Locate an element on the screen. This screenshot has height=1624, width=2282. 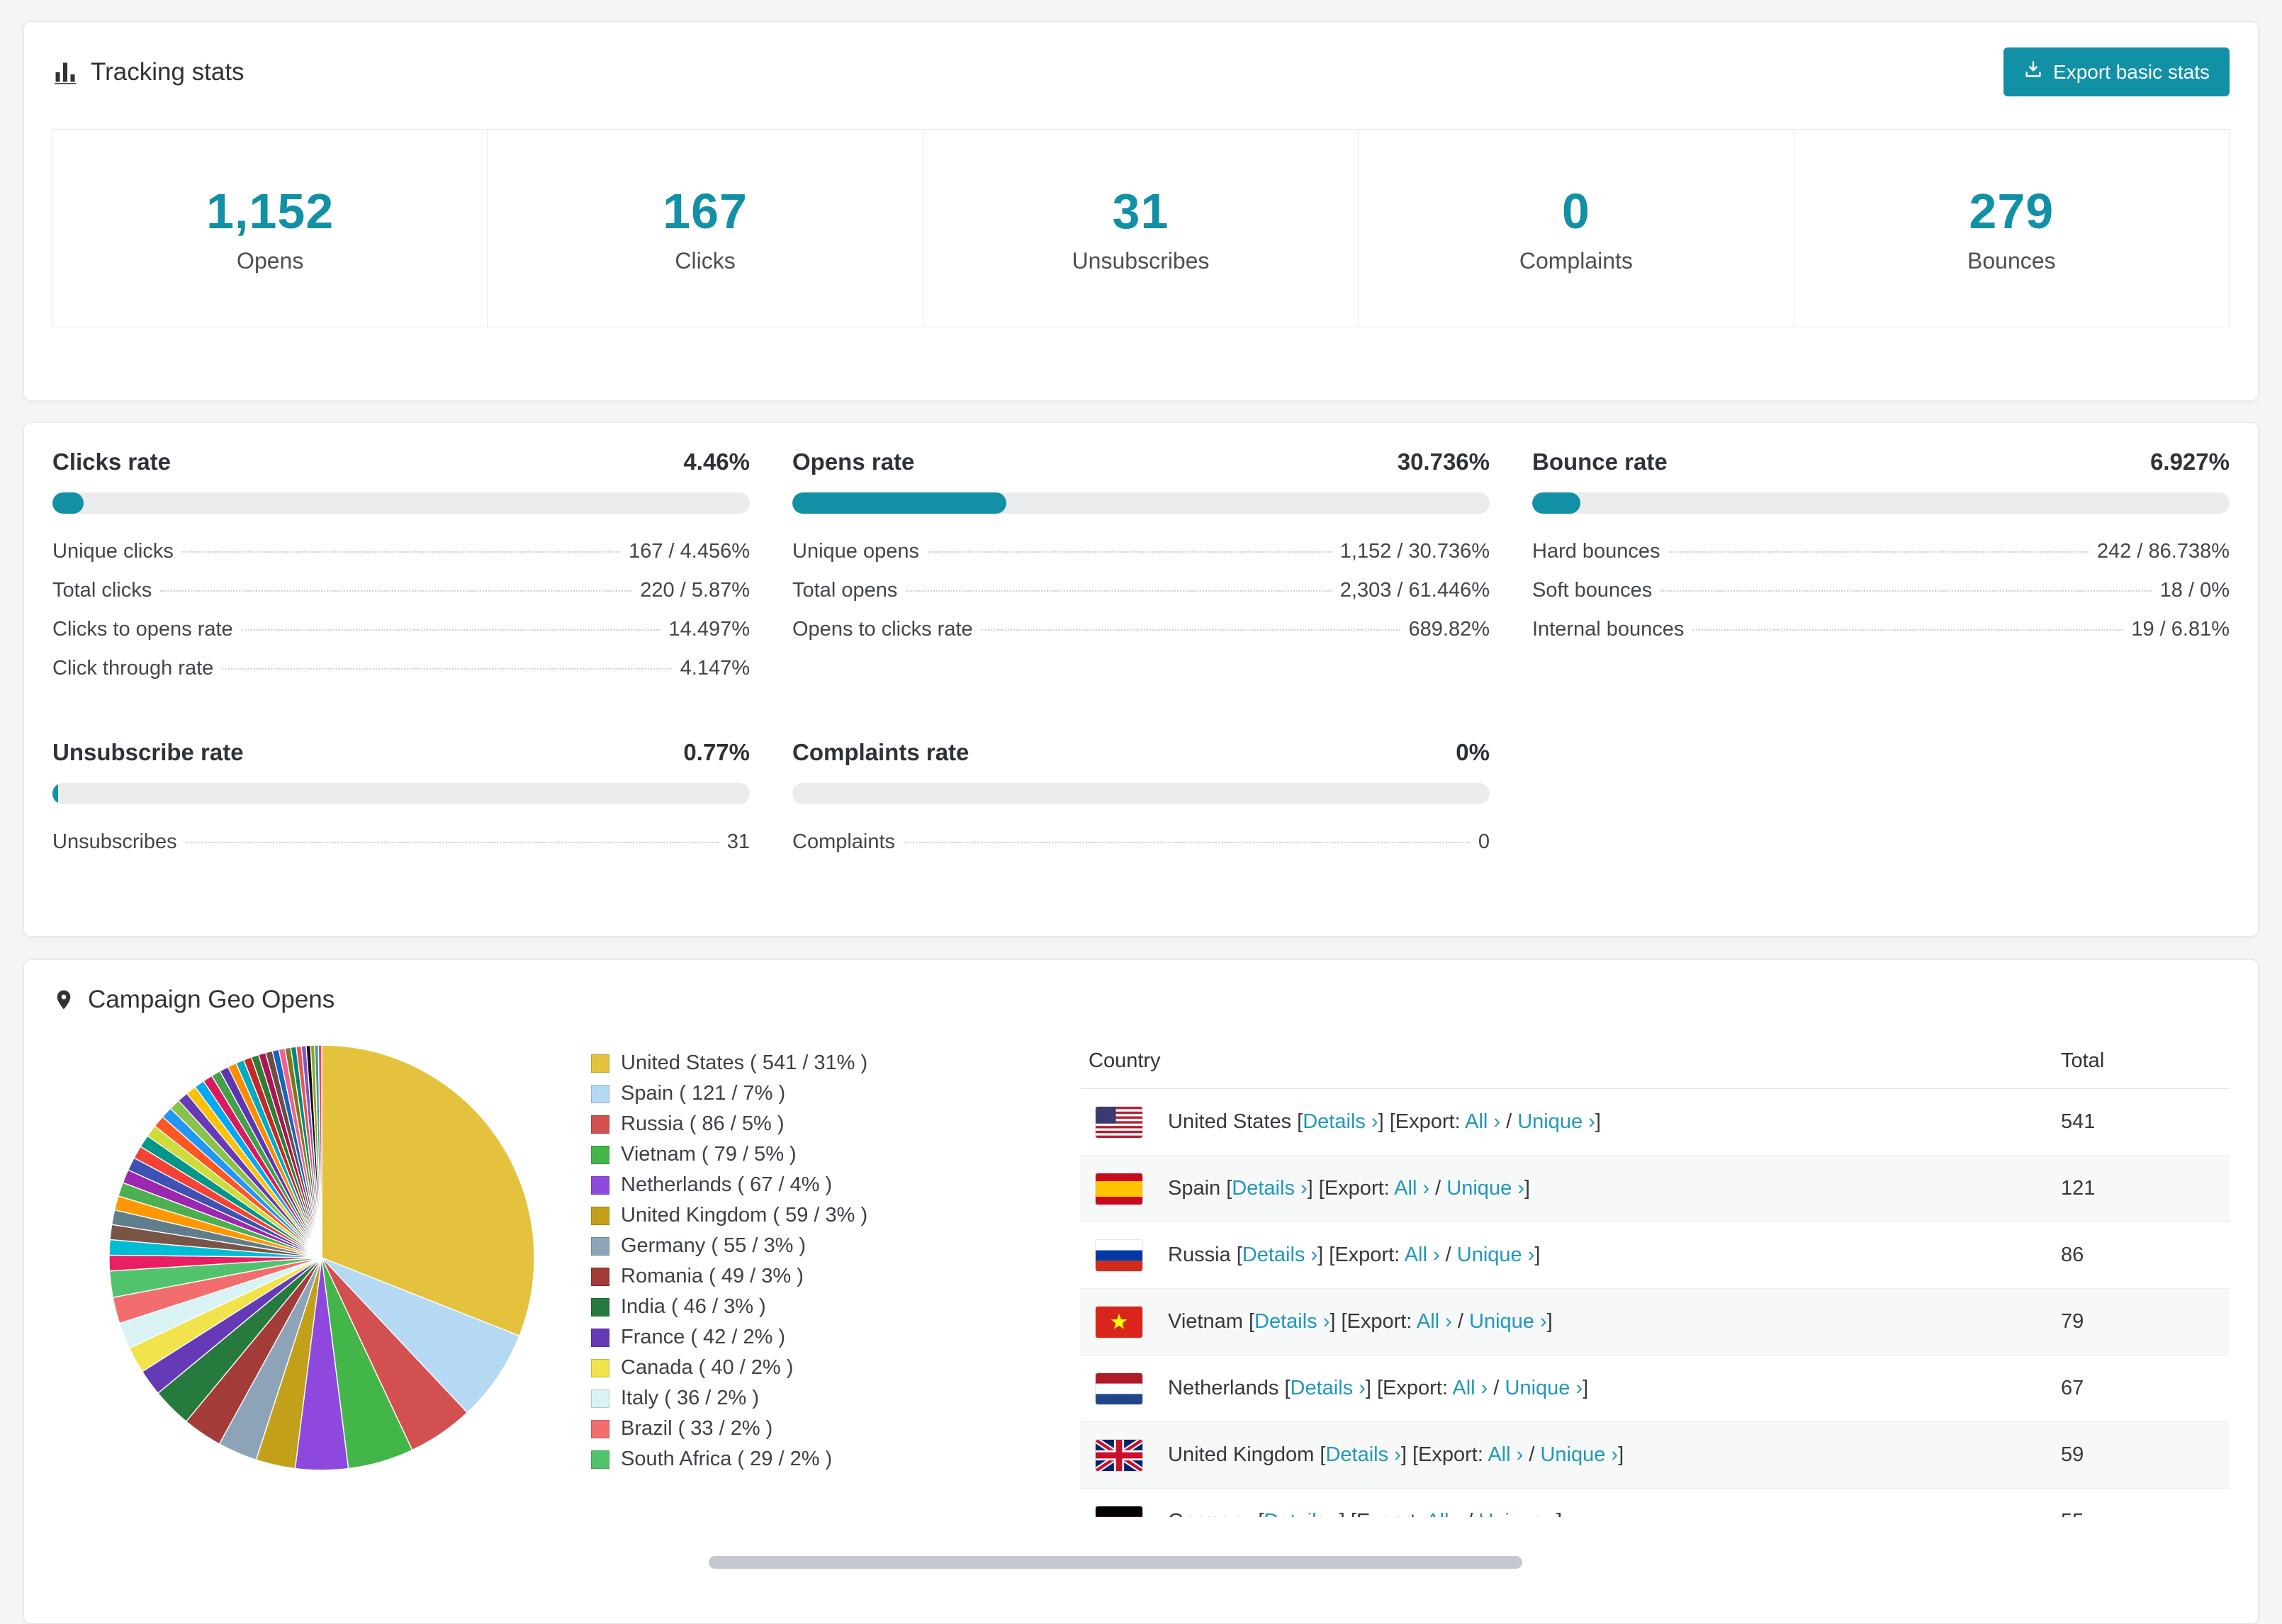
legend-label: Russia ( 86 / 5% ) is located at coordinates (703, 1123).